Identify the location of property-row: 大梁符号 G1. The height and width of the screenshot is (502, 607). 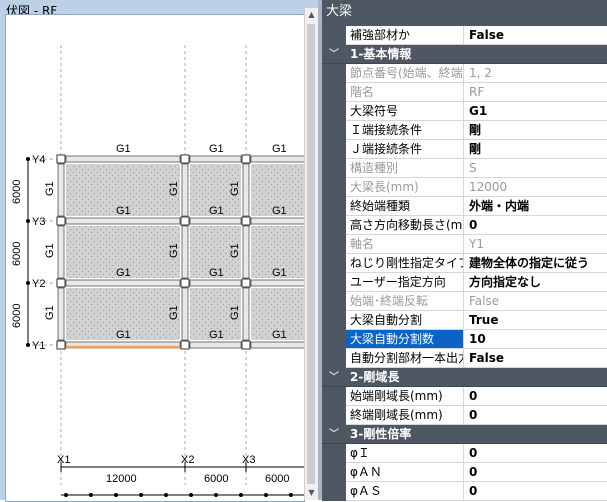
(464, 111).